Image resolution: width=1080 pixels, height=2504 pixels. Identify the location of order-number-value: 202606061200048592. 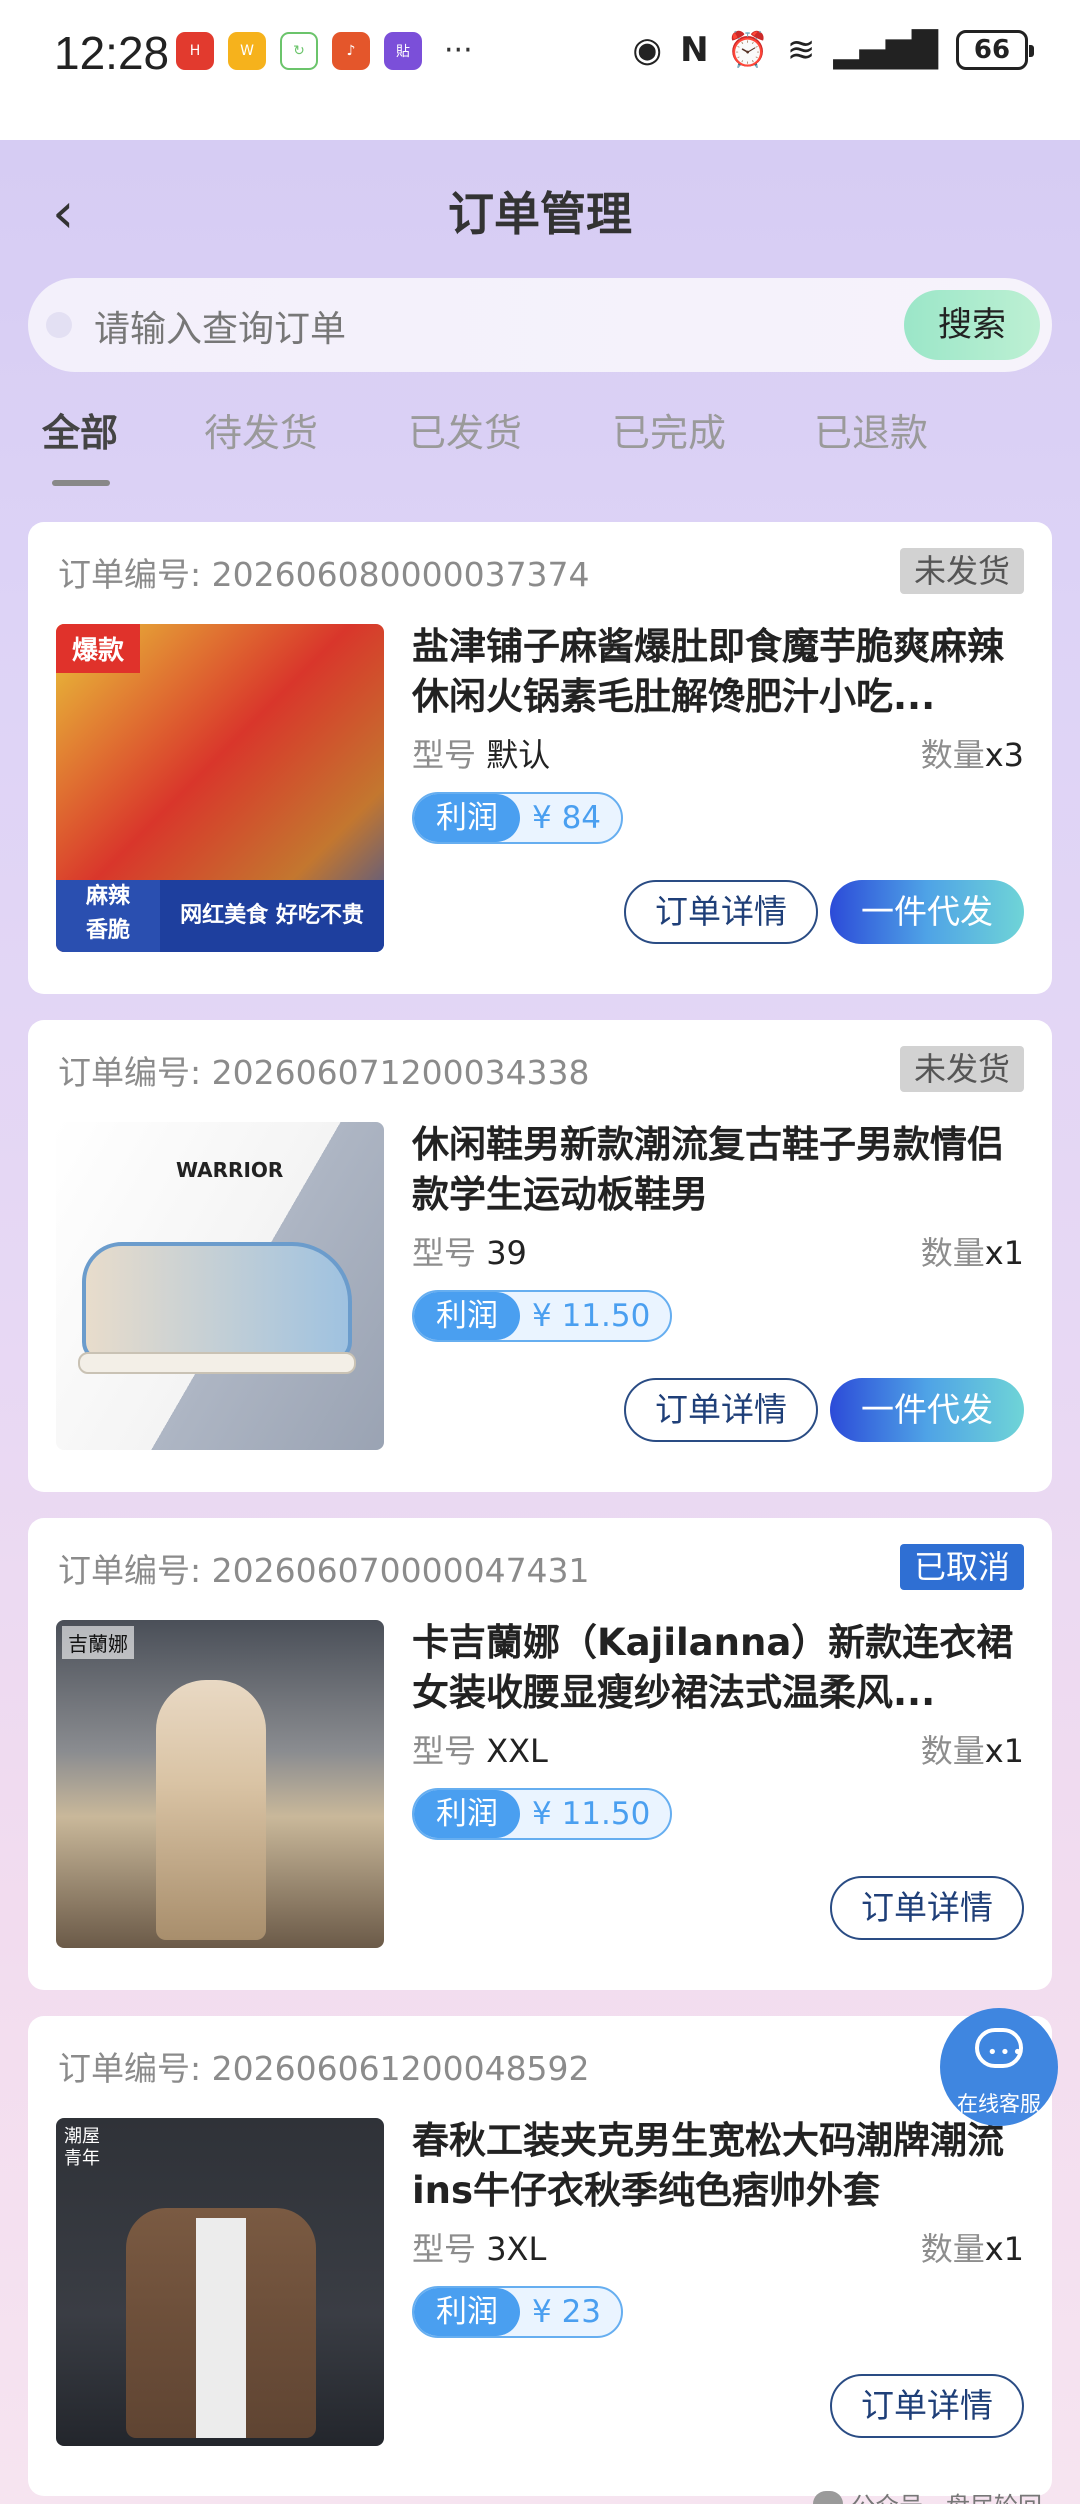
(400, 2068).